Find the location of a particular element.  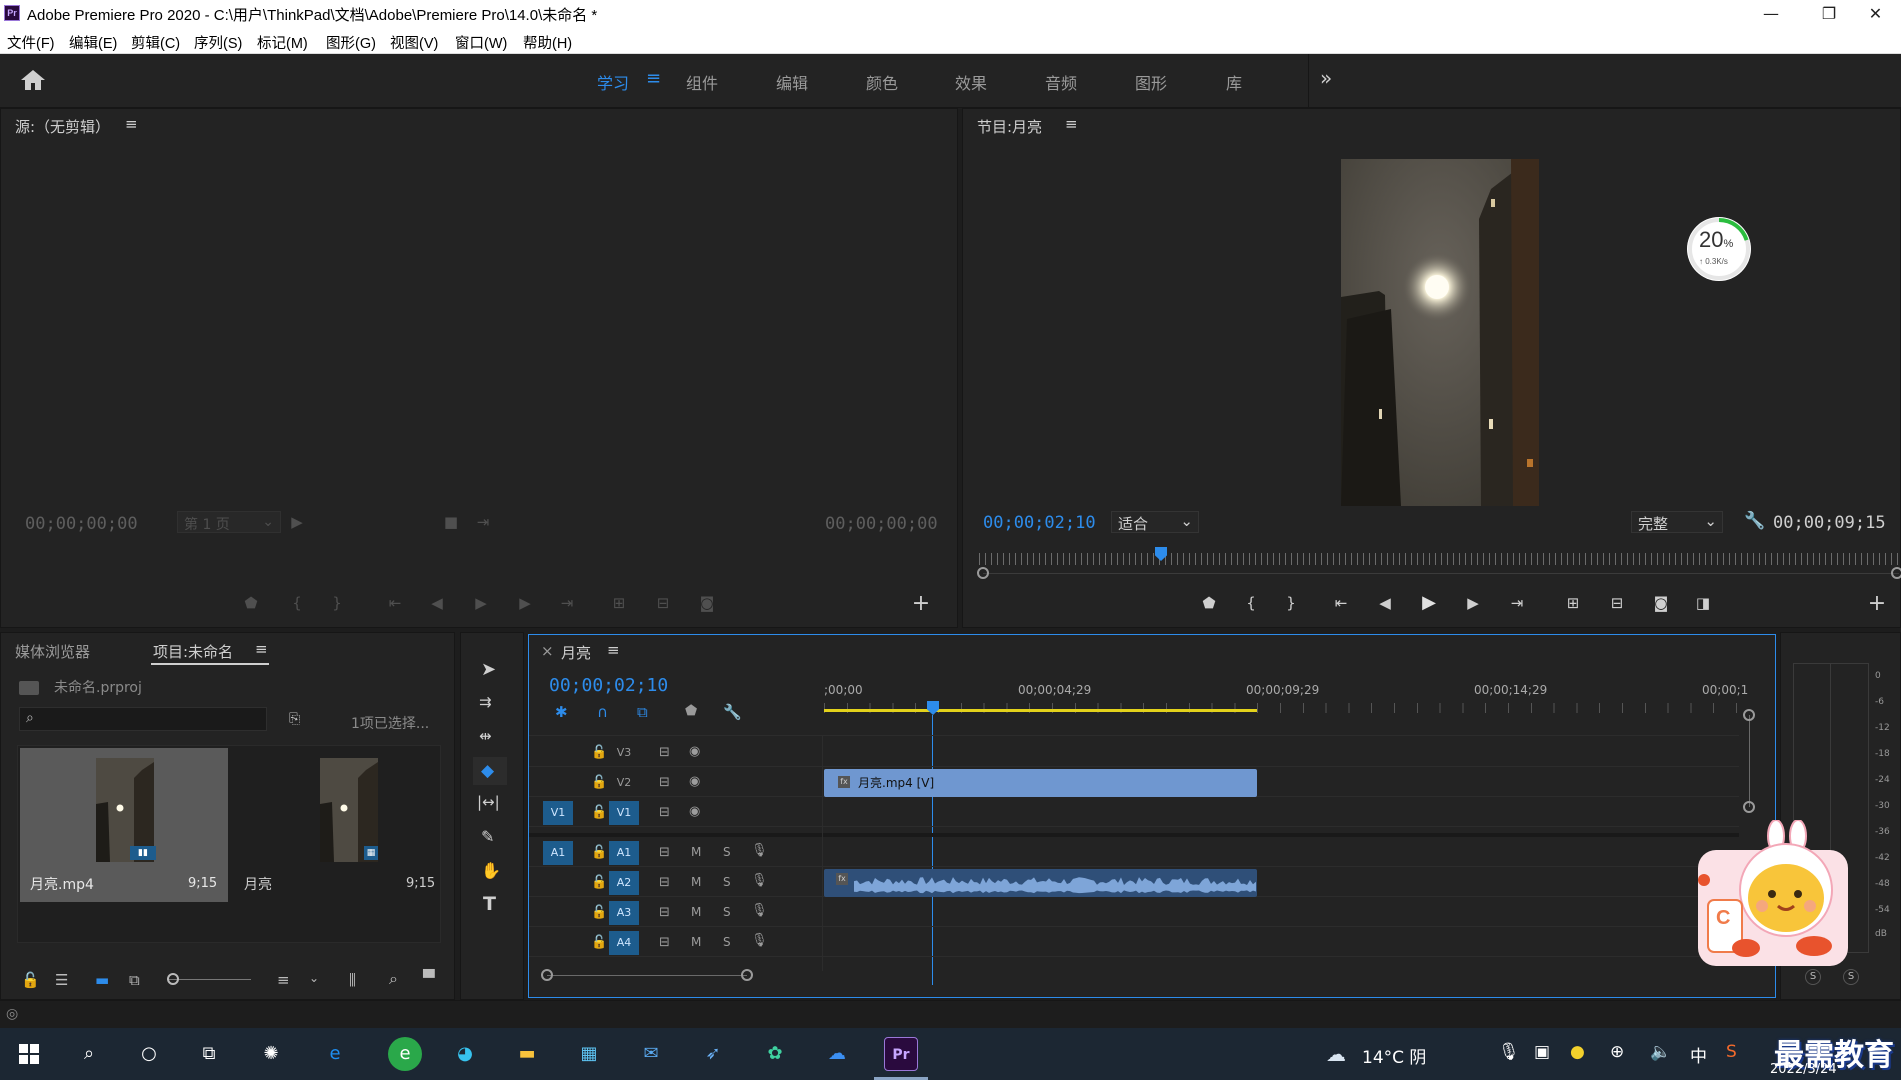

tray-app-icon: ● is located at coordinates (1577, 1052).